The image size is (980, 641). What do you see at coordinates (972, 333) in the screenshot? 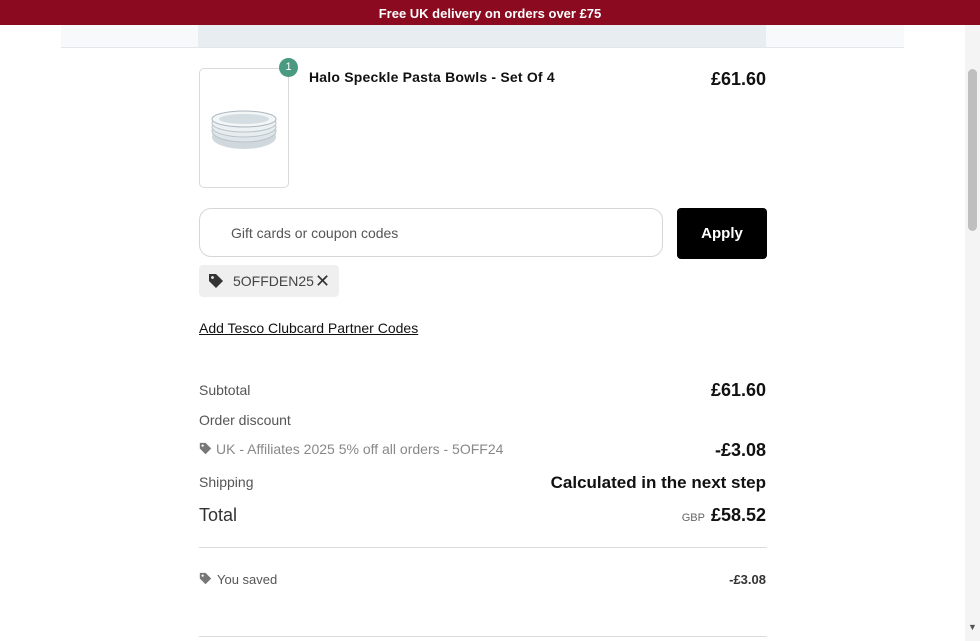
I see `page-scrollbar: ▼` at bounding box center [972, 333].